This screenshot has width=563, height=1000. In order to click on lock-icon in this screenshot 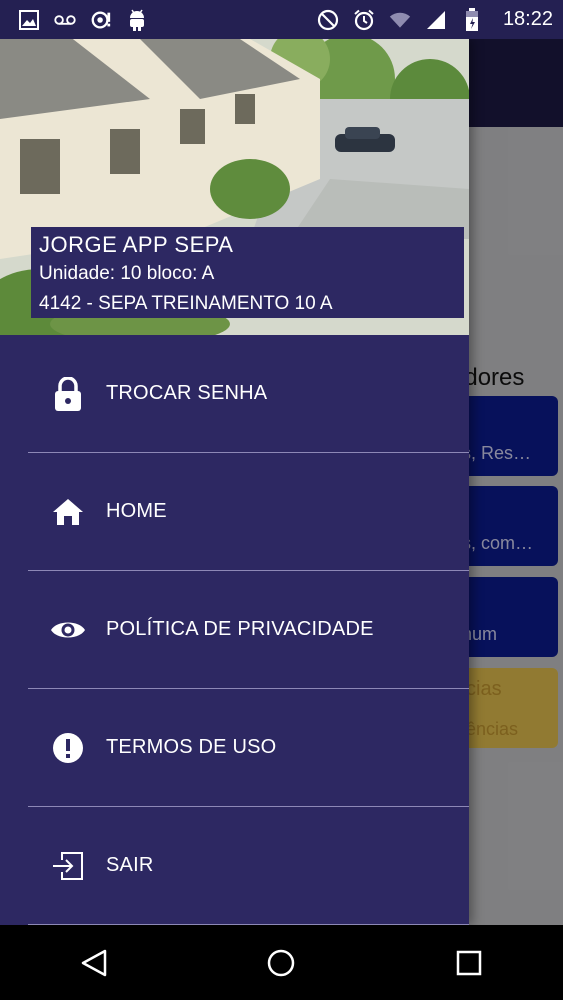, I will do `click(68, 394)`.